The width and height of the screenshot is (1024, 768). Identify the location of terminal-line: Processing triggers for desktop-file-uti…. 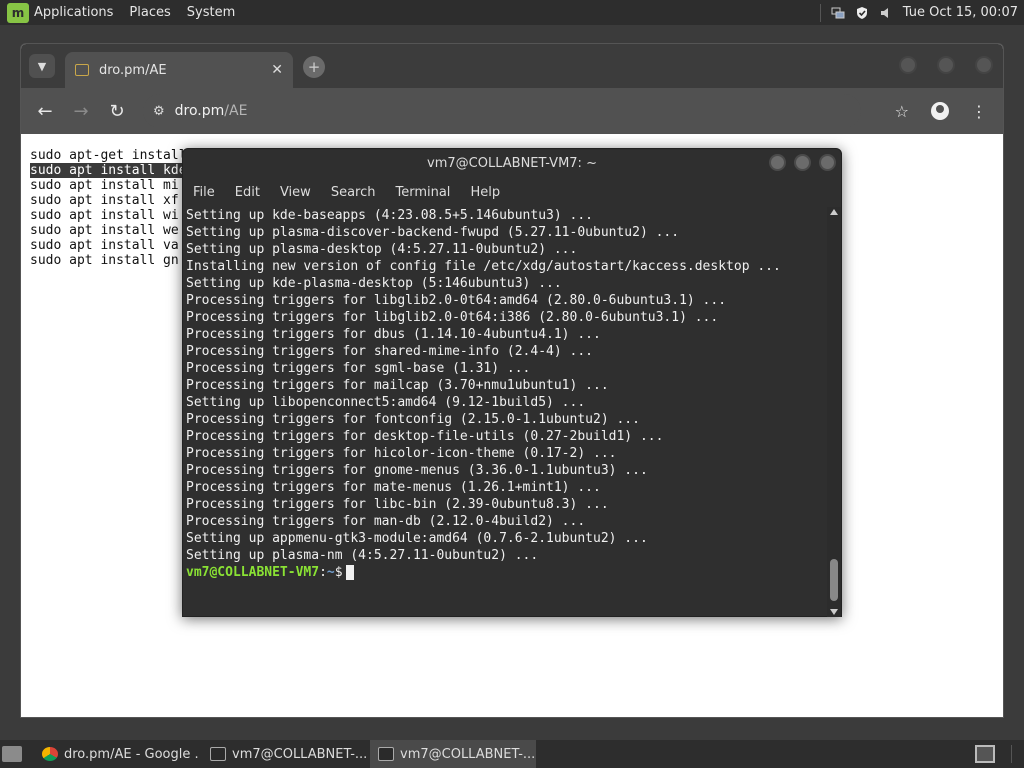
(425, 436).